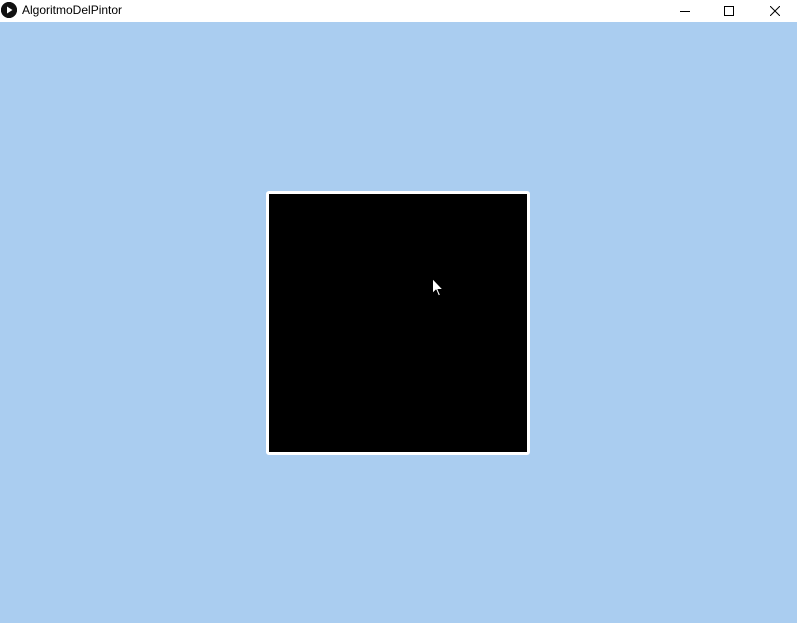 This screenshot has height=623, width=797. I want to click on close-button, so click(774, 11).